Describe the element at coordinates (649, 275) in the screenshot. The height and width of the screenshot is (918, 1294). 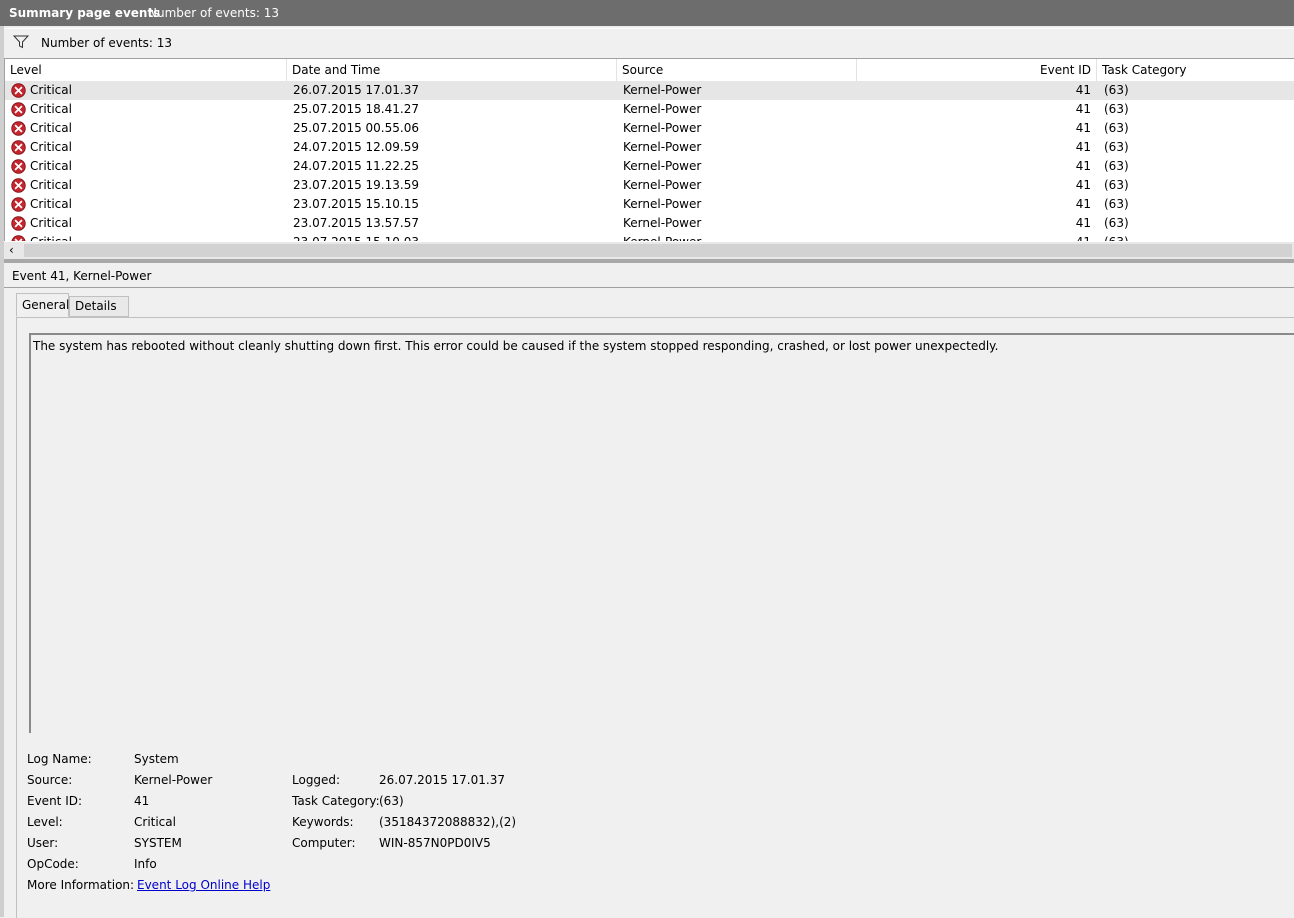
I see `event-detail-header: Event 41, Kernel-Power` at that location.